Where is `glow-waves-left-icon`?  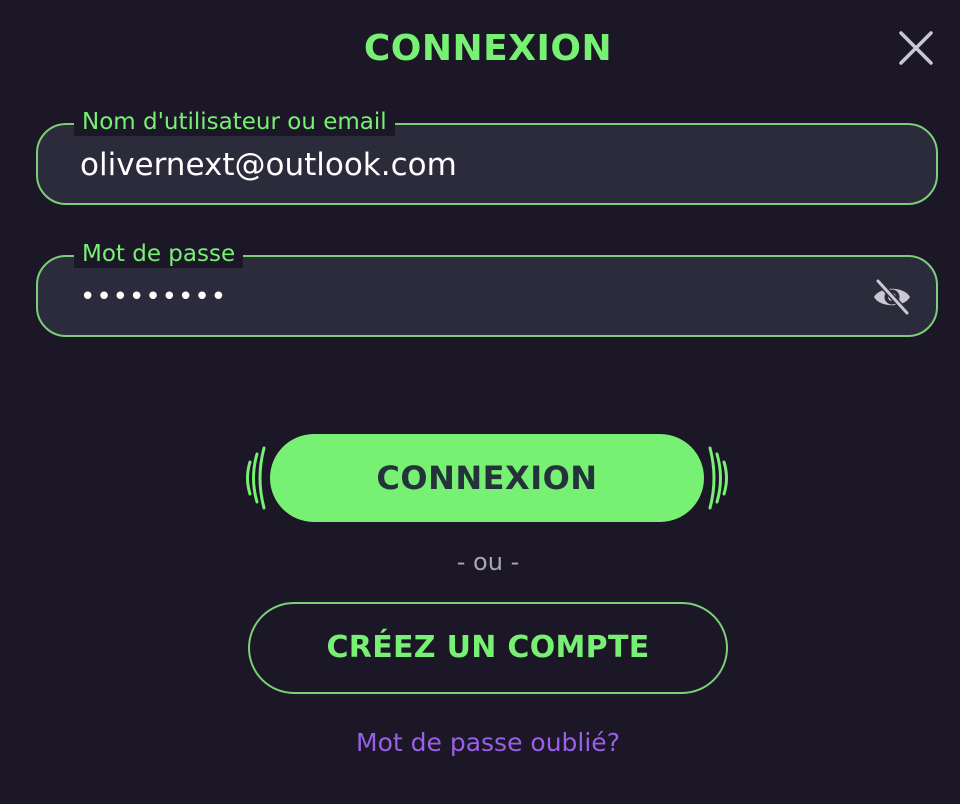 glow-waves-left-icon is located at coordinates (256, 478).